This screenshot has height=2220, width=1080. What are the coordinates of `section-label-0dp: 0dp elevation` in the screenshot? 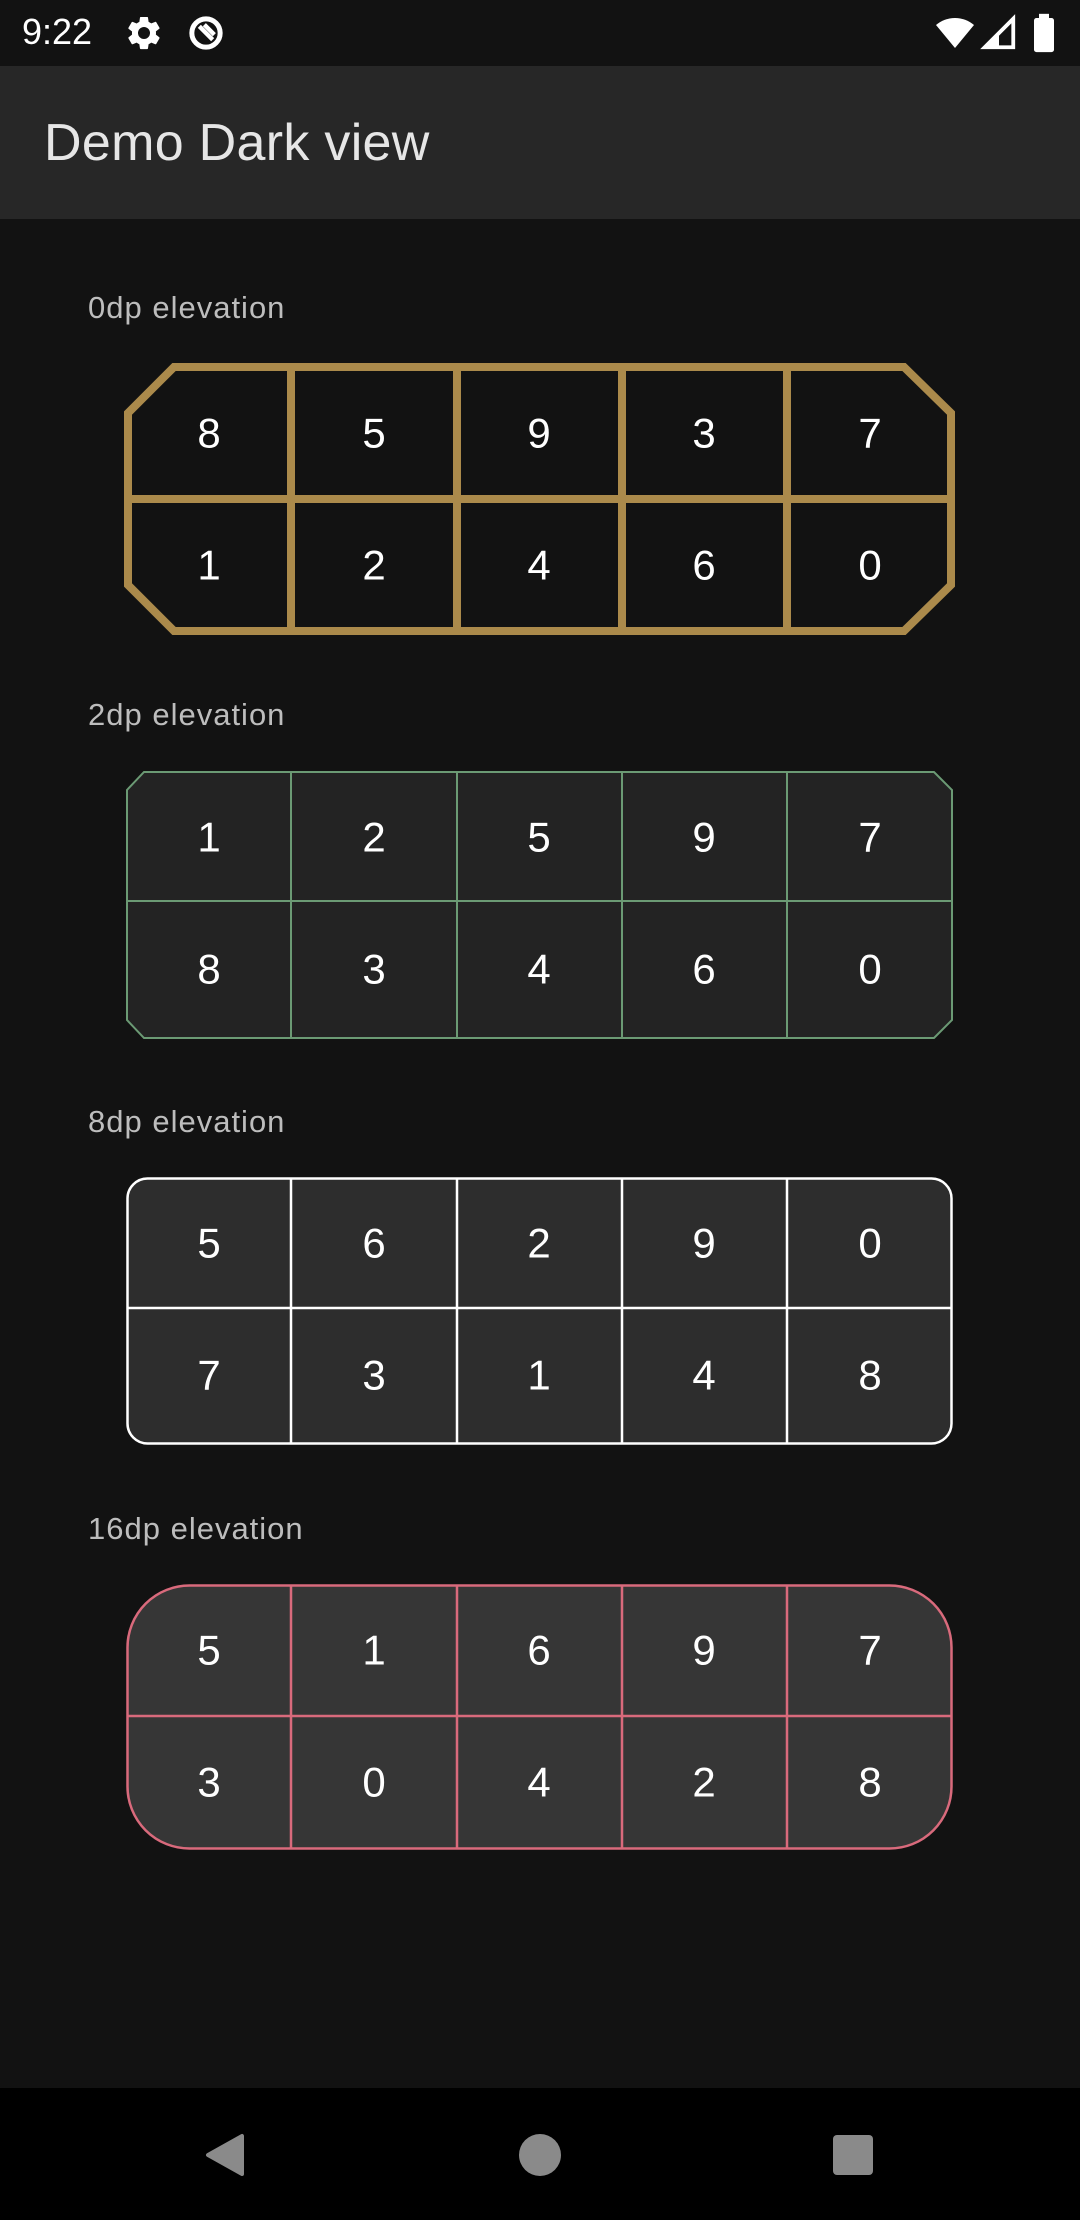 It's located at (187, 307).